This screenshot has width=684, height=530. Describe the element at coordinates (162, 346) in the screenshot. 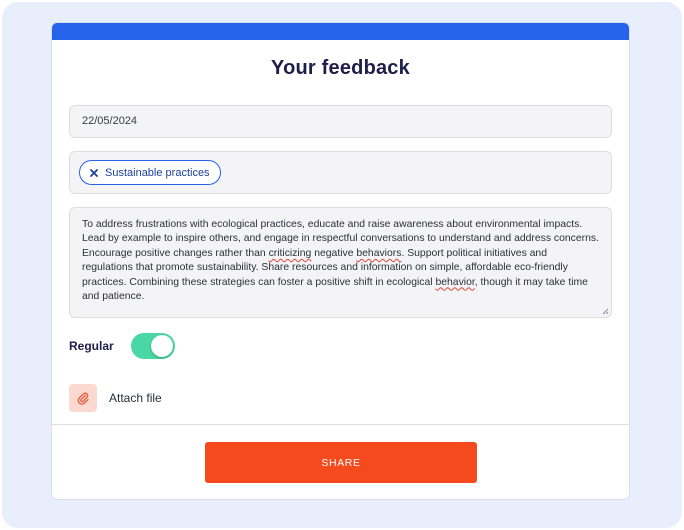

I see `toggle-knob` at that location.